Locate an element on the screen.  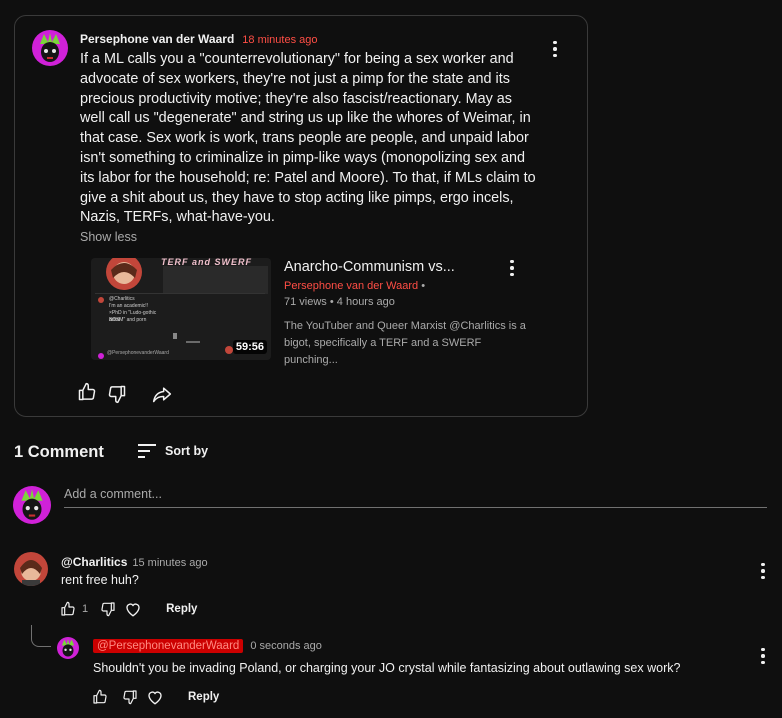
video-age: 4 hours ago is located at coordinates (365, 302).